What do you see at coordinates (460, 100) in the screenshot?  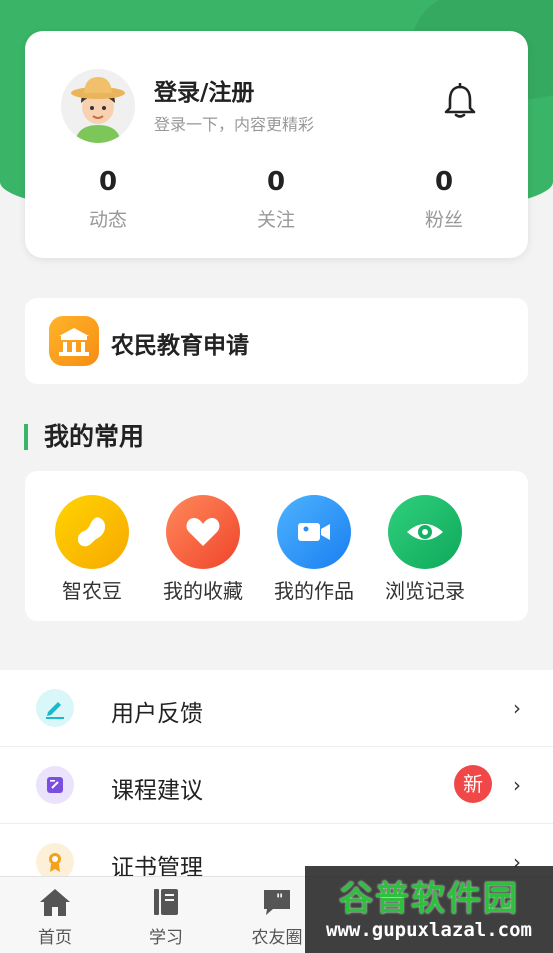 I see `bell-icon` at bounding box center [460, 100].